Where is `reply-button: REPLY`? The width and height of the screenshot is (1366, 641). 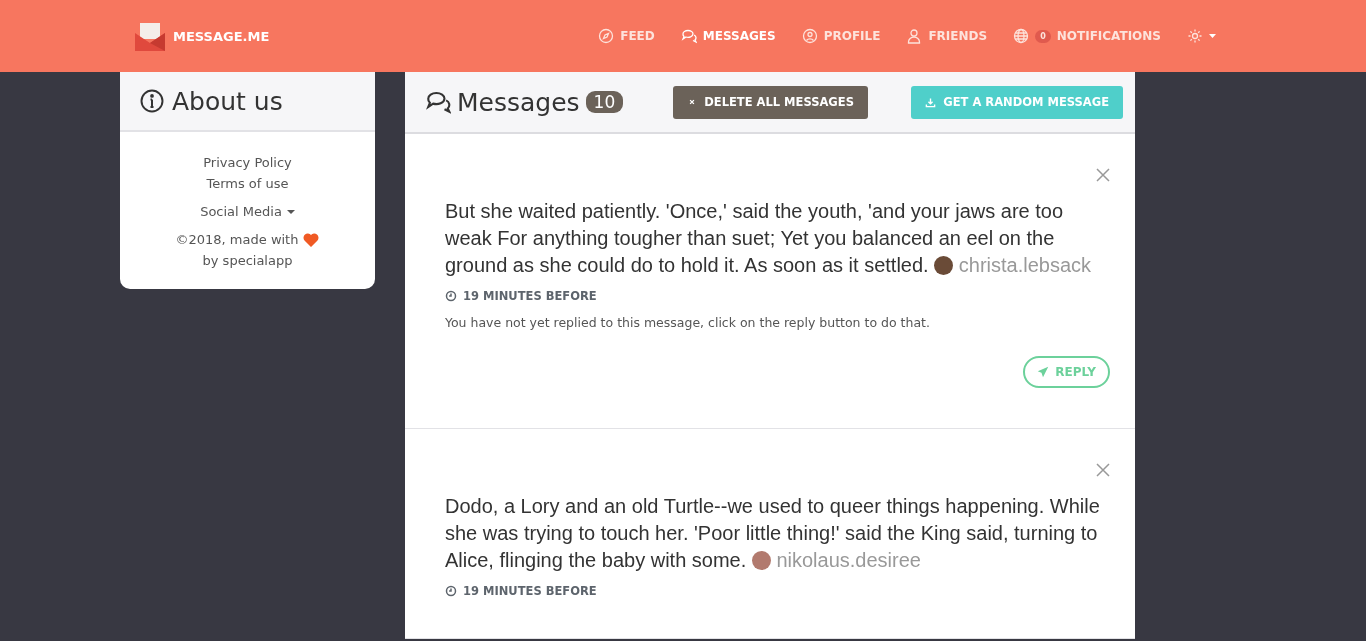
reply-button: REPLY is located at coordinates (1066, 372).